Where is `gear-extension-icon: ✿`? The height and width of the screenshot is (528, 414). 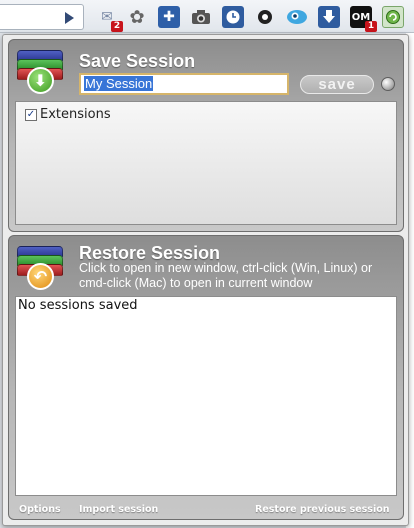 gear-extension-icon: ✿ is located at coordinates (137, 17).